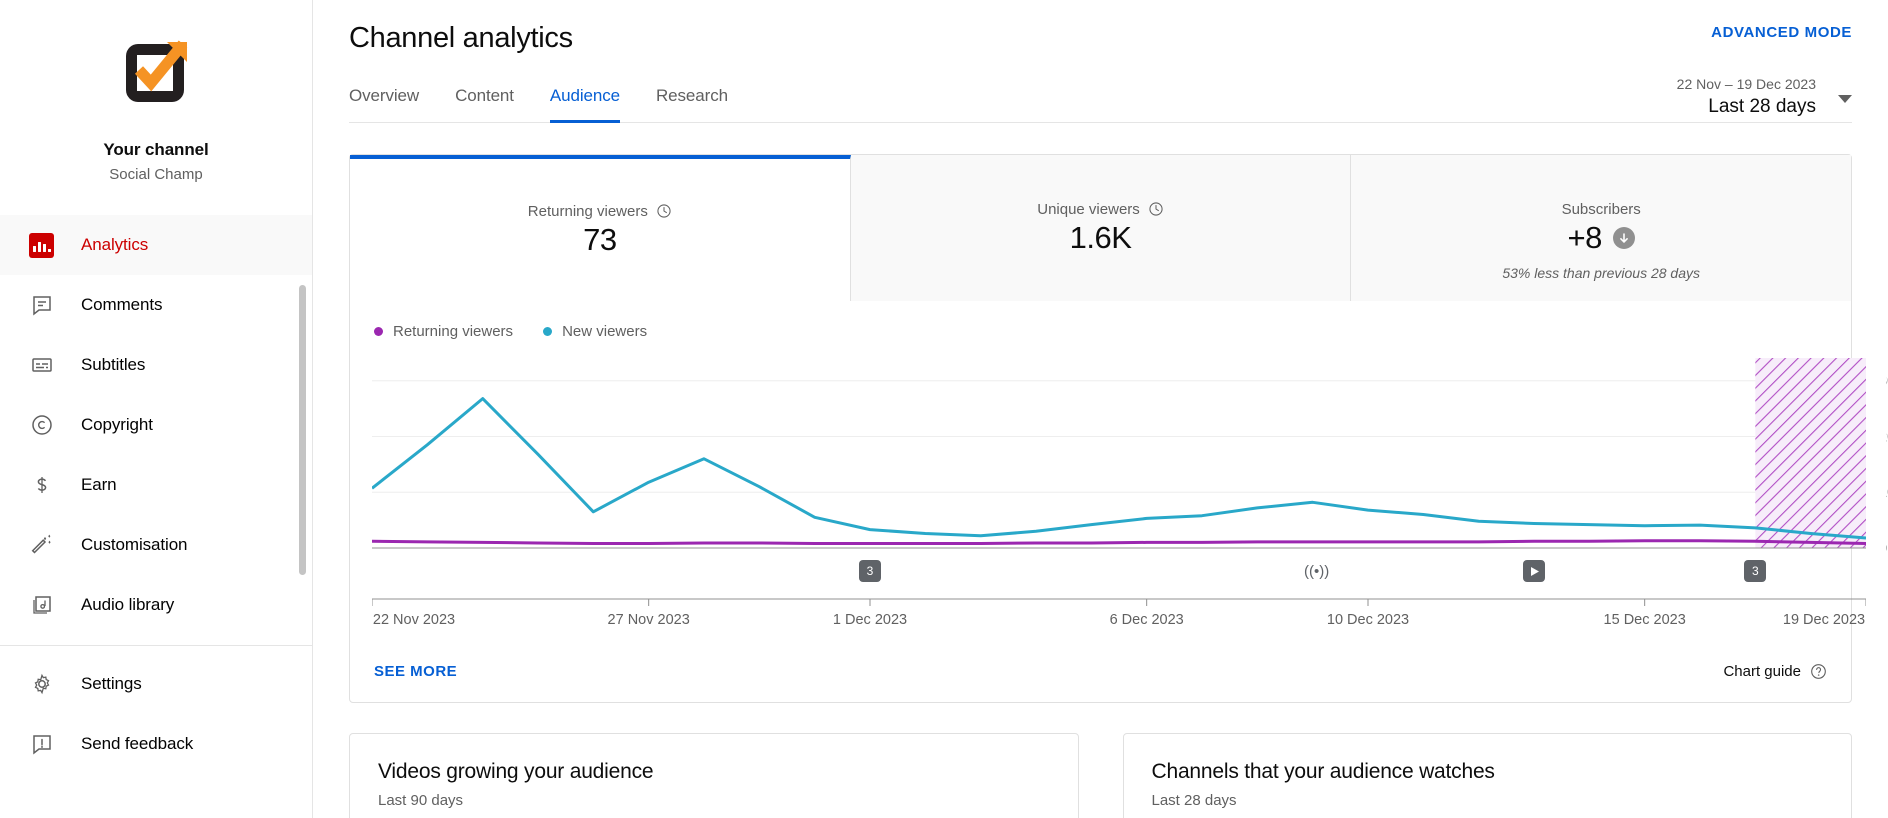 This screenshot has height=818, width=1888. I want to click on sidebar-item-analytics: Analytics, so click(156, 245).